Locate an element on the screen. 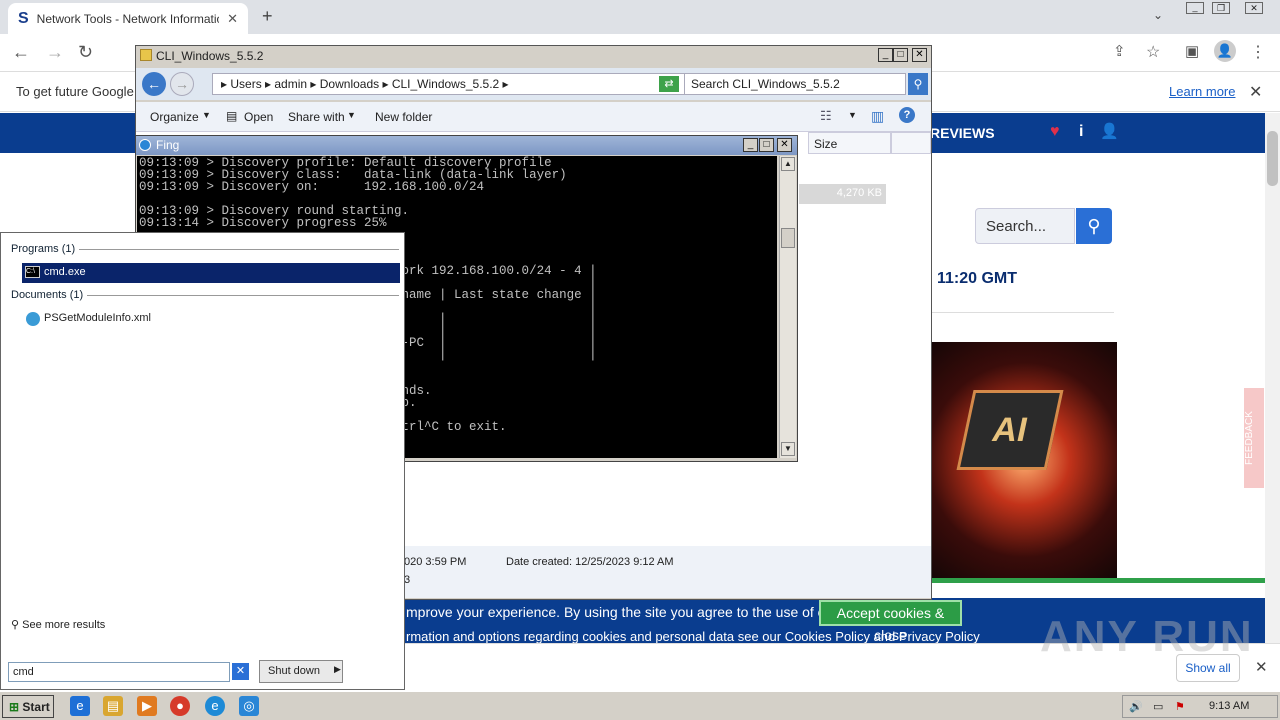 This screenshot has width=1280, height=720. info-bar-text: To get future Google is located at coordinates (75, 91).